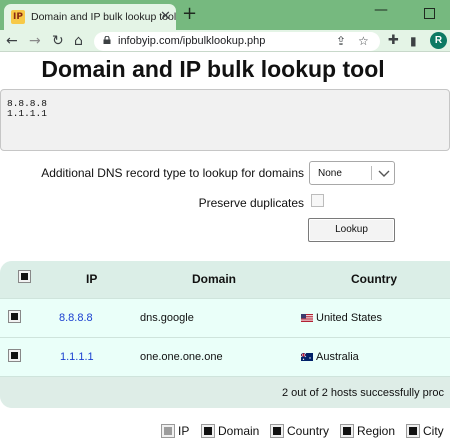 This screenshot has width=450, height=448. Describe the element at coordinates (317, 200) in the screenshot. I see `preserve-duplicates-checkbox` at that location.